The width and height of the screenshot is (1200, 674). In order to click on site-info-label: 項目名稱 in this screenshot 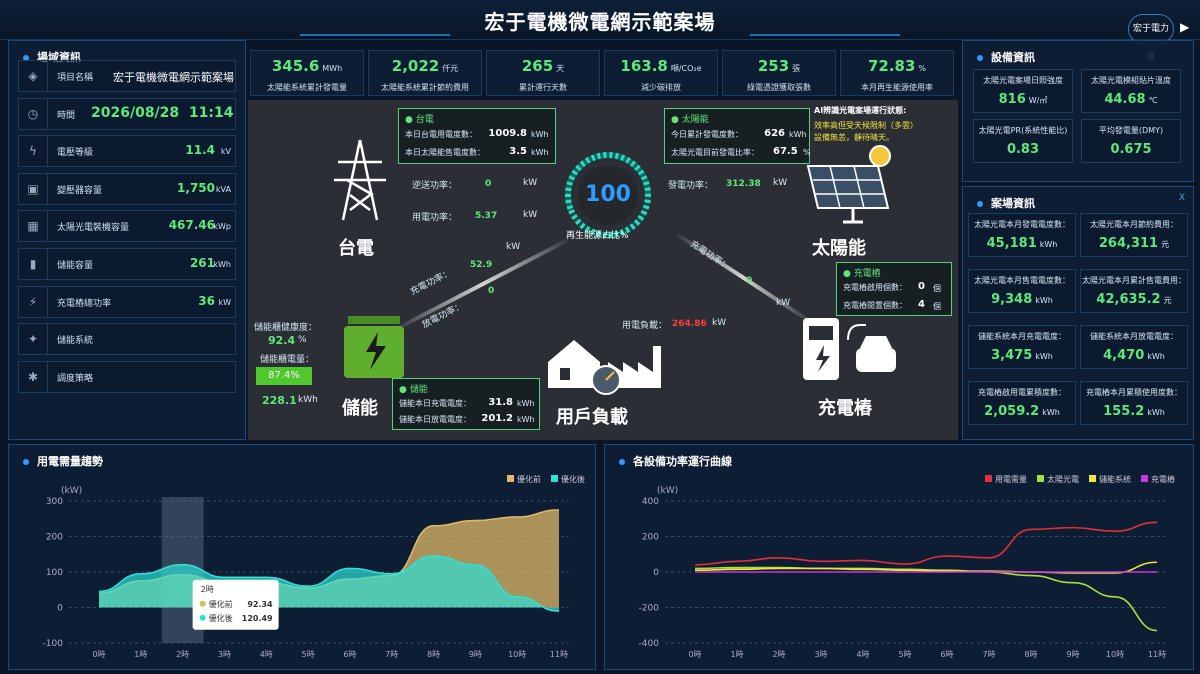, I will do `click(75, 78)`.